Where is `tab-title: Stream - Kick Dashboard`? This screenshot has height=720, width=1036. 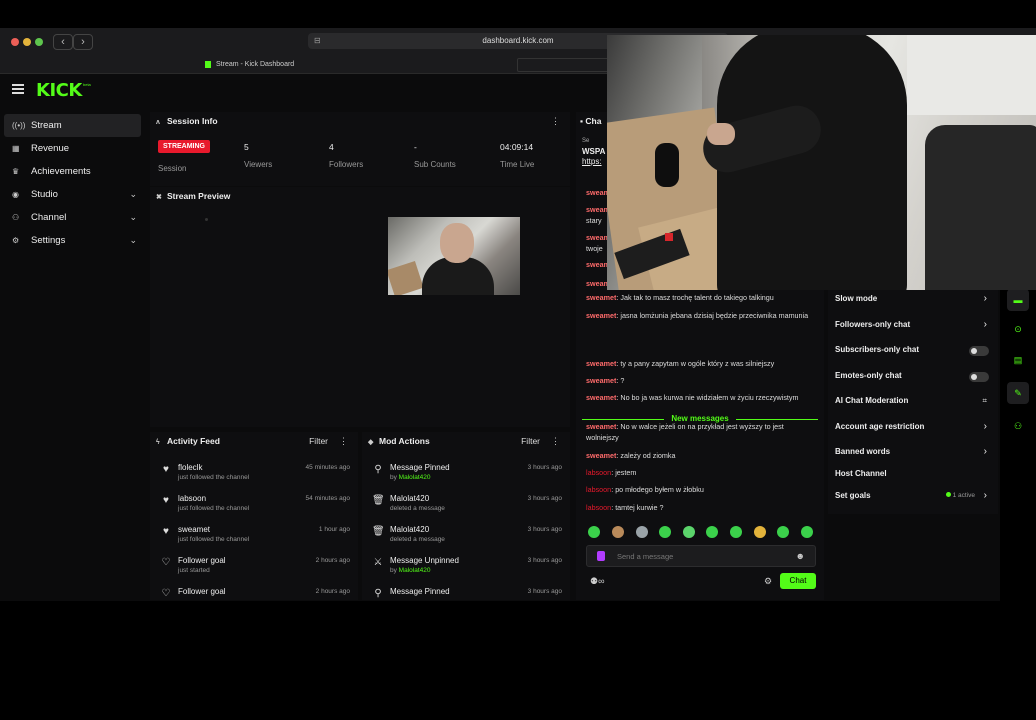 tab-title: Stream - Kick Dashboard is located at coordinates (255, 64).